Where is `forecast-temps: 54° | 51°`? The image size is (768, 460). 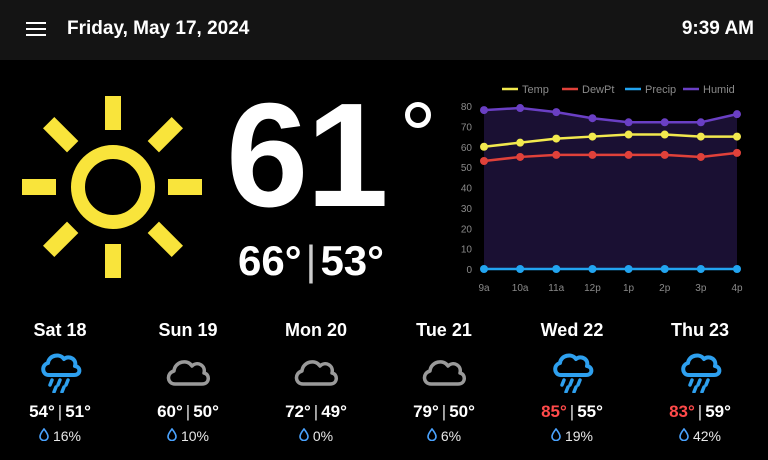
forecast-temps: 54° | 51° is located at coordinates (62, 412).